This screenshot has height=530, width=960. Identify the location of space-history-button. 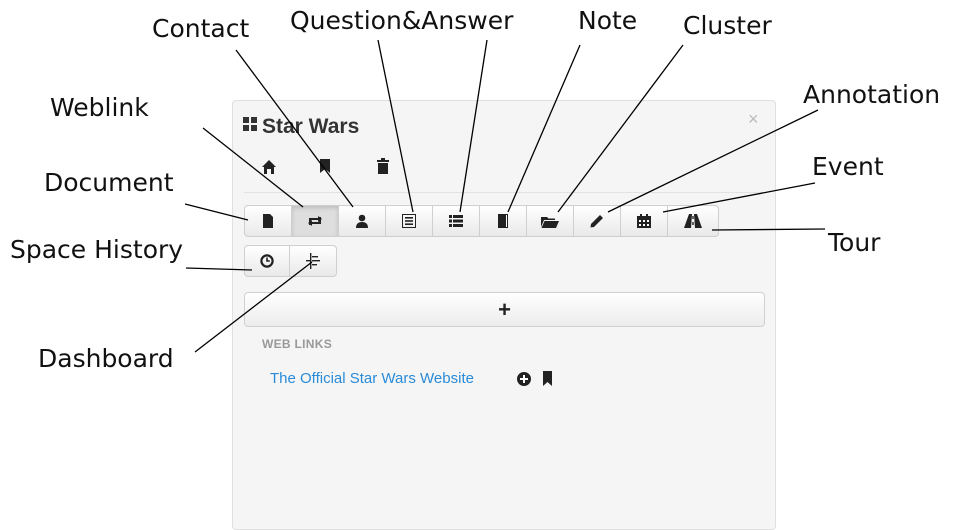
(267, 261).